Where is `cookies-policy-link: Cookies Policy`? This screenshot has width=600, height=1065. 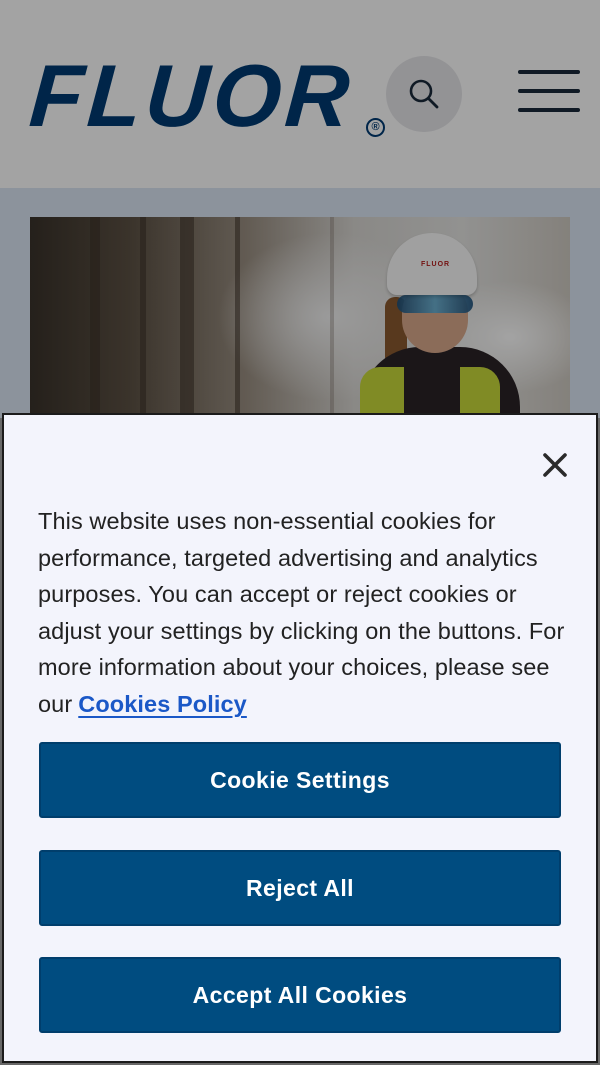 cookies-policy-link: Cookies Policy is located at coordinates (162, 704).